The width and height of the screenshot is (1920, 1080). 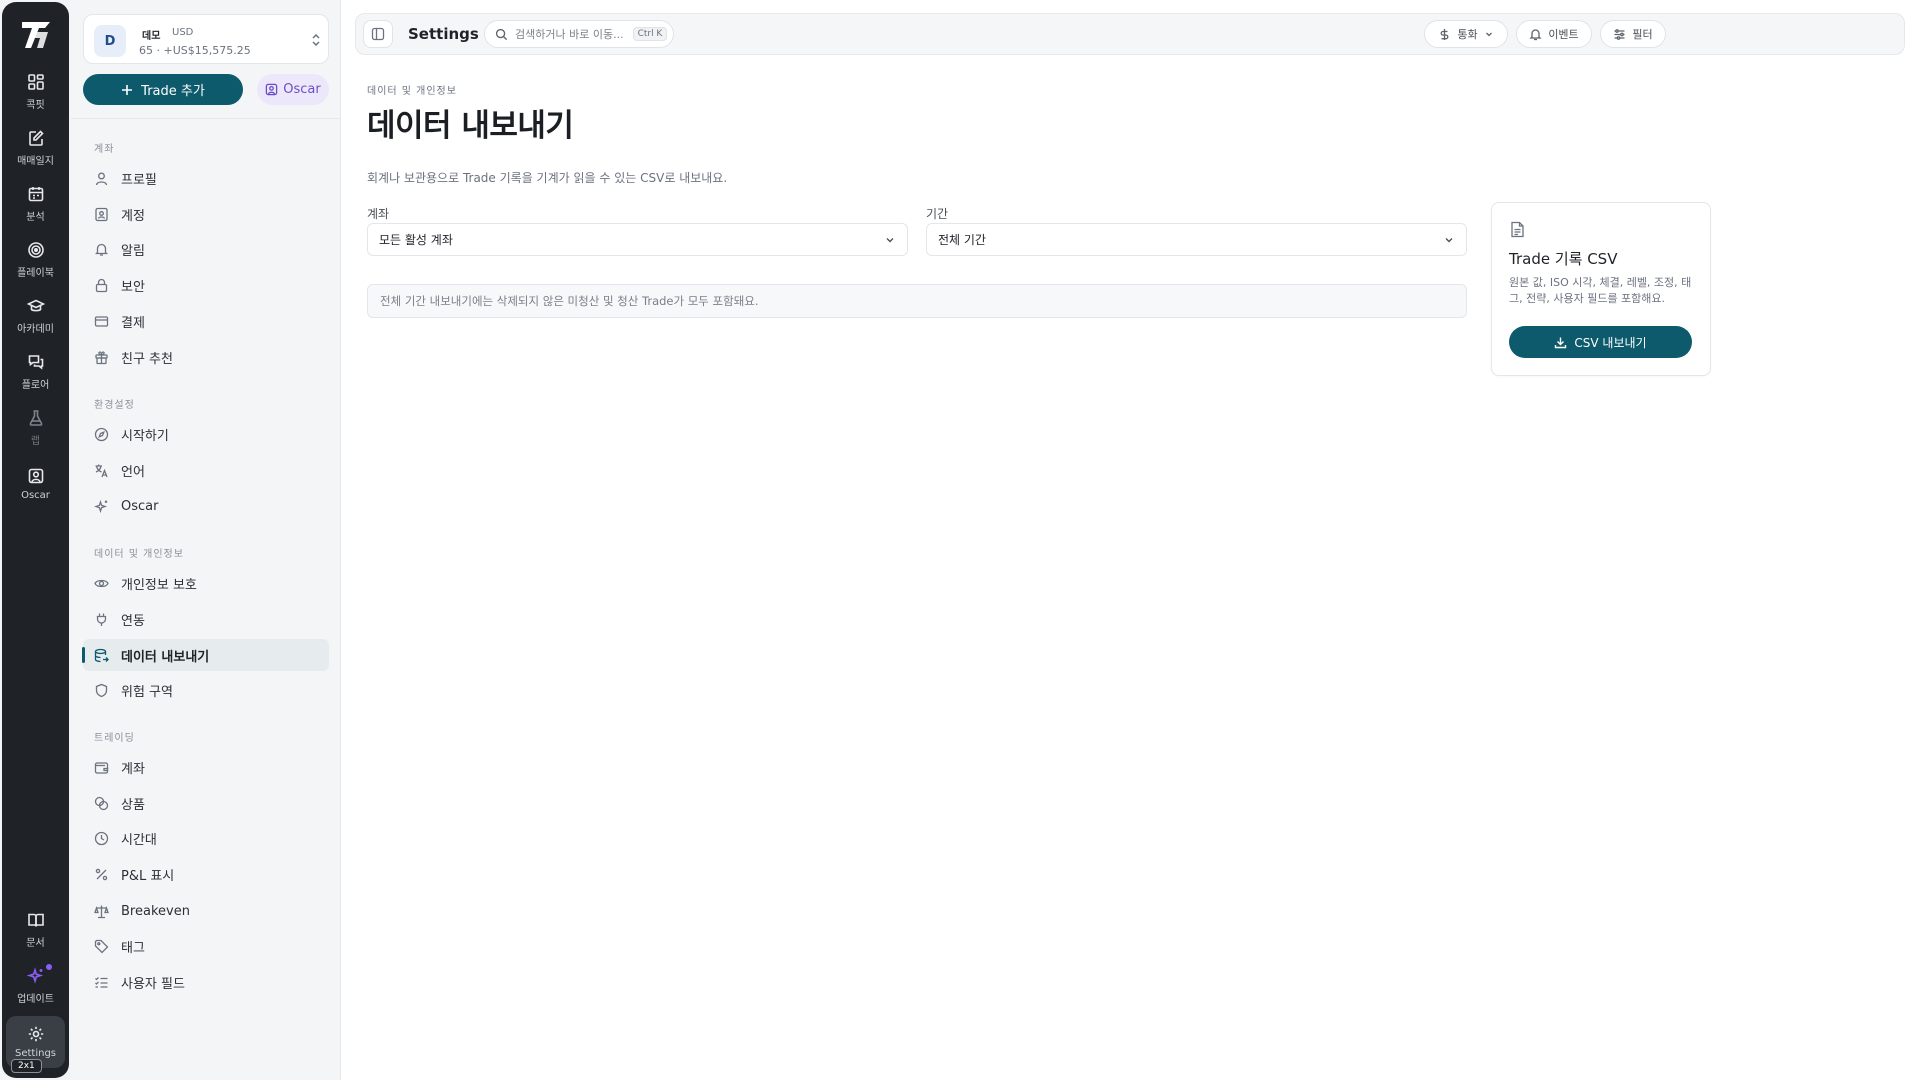 What do you see at coordinates (101, 690) in the screenshot?
I see `shield-icon` at bounding box center [101, 690].